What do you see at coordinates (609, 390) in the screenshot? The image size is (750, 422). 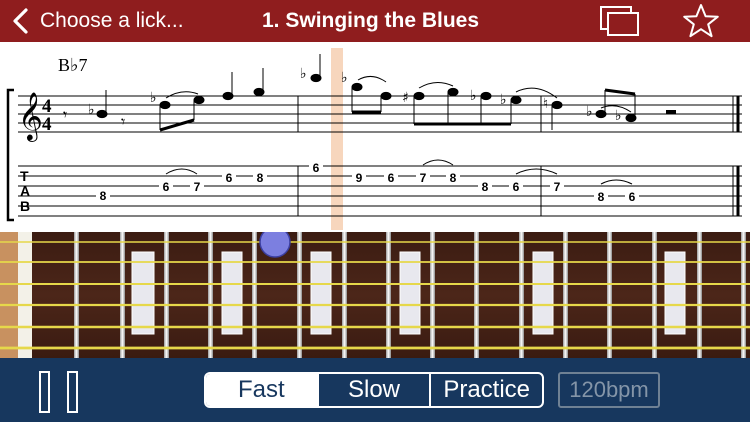 I see `tempo-button: 120bpm` at bounding box center [609, 390].